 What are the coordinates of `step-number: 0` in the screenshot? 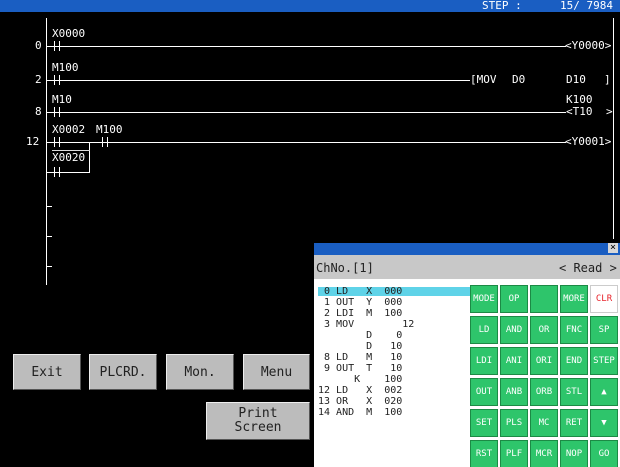 It's located at (38, 45).